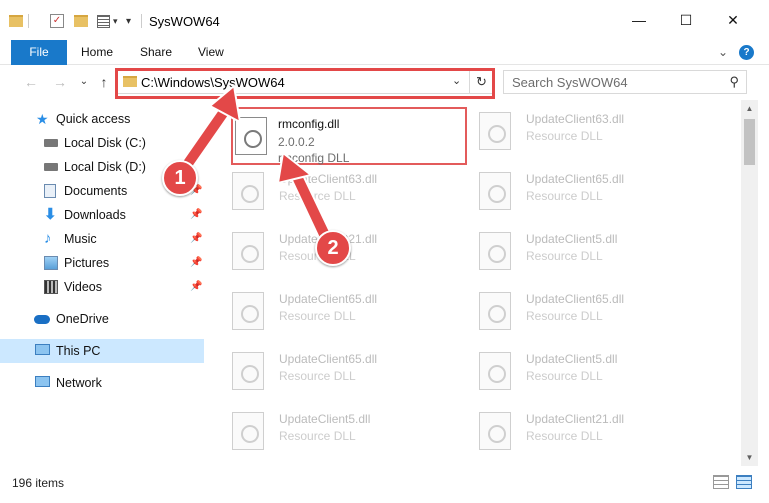  I want to click on scroll-down-button: ▼, so click(749, 457).